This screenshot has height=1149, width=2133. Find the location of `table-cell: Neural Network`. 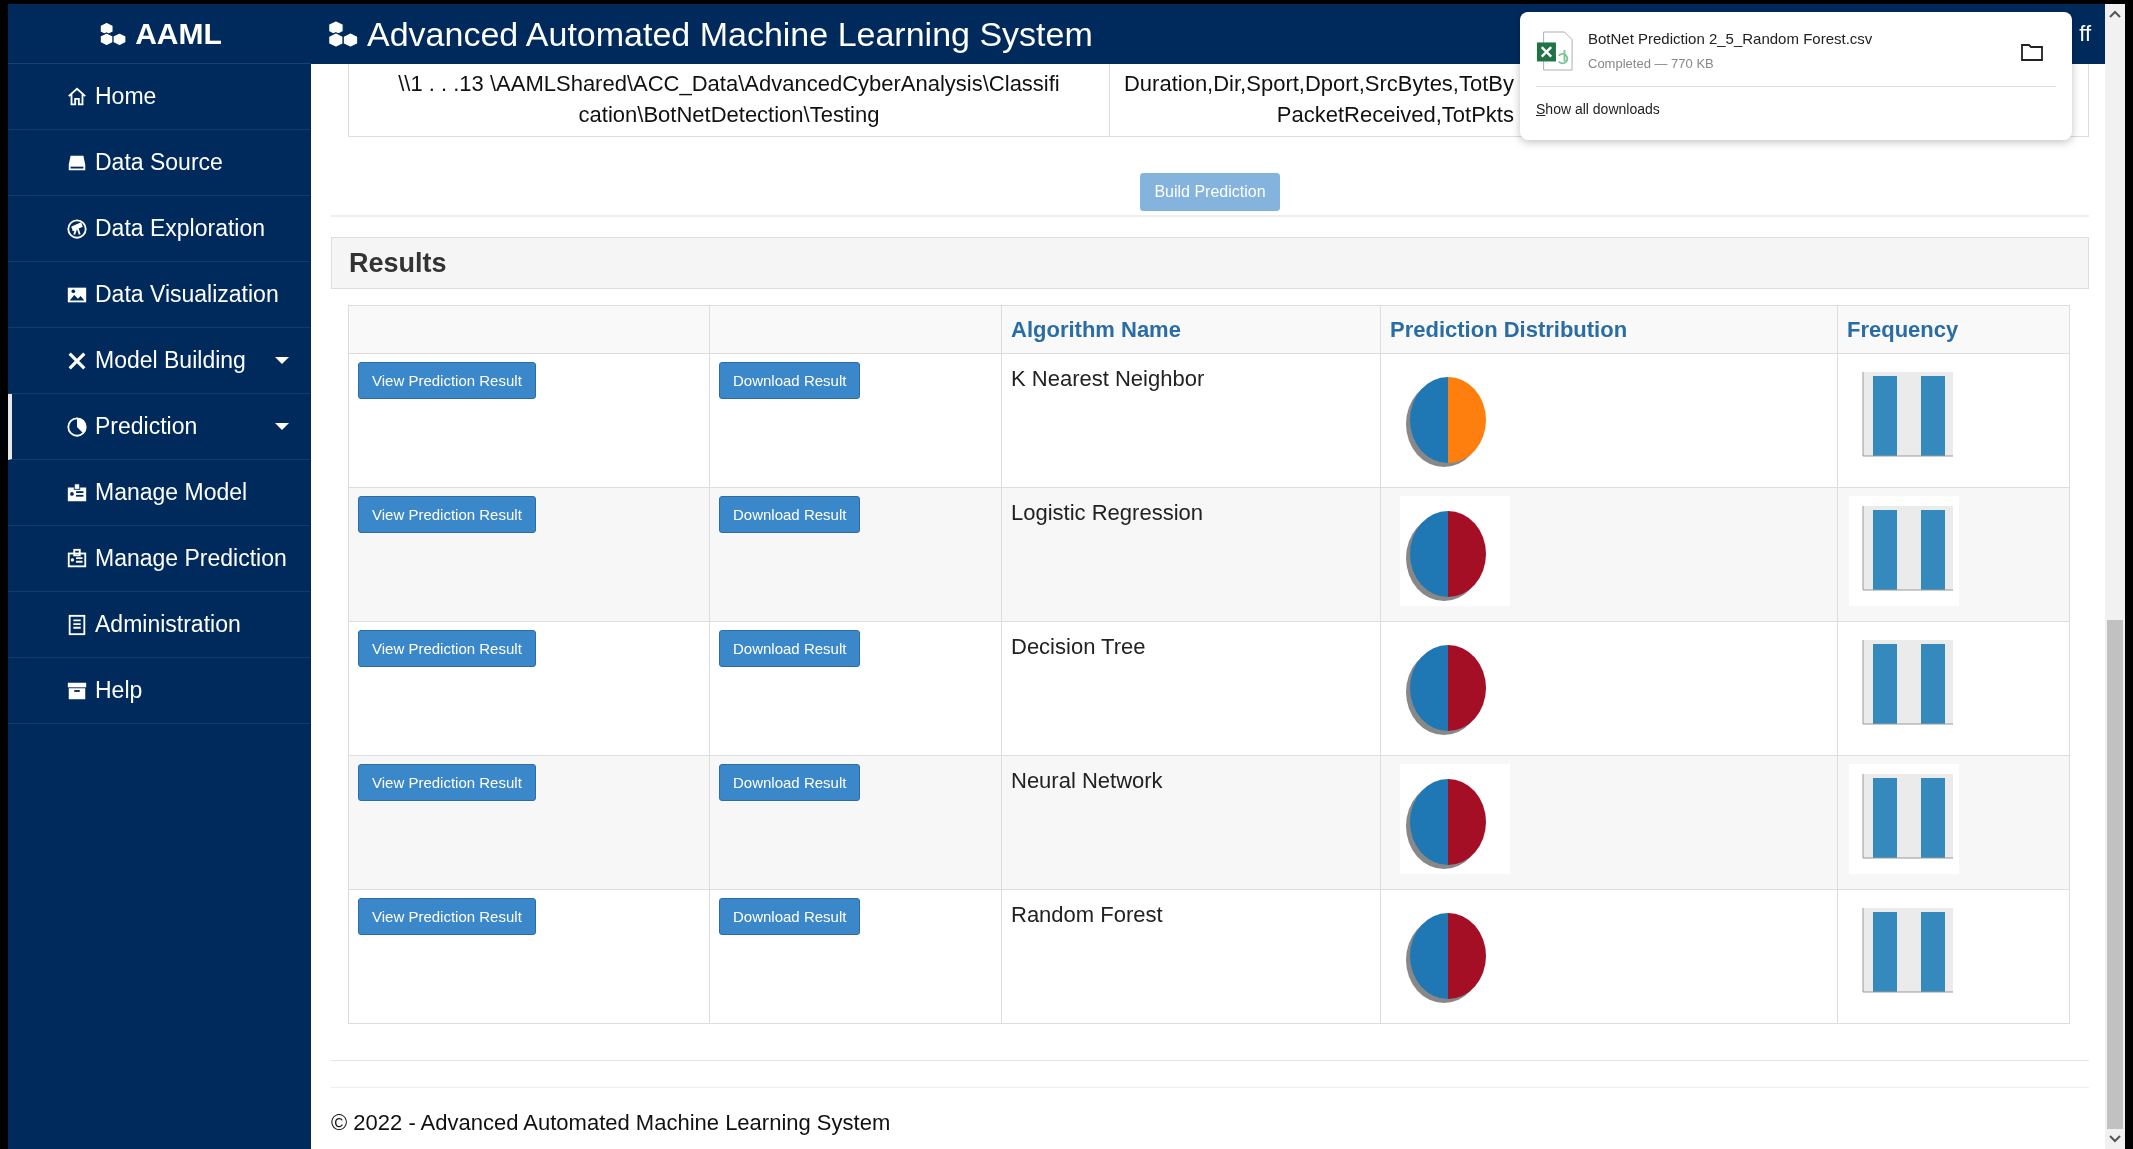

table-cell: Neural Network is located at coordinates (1191, 822).